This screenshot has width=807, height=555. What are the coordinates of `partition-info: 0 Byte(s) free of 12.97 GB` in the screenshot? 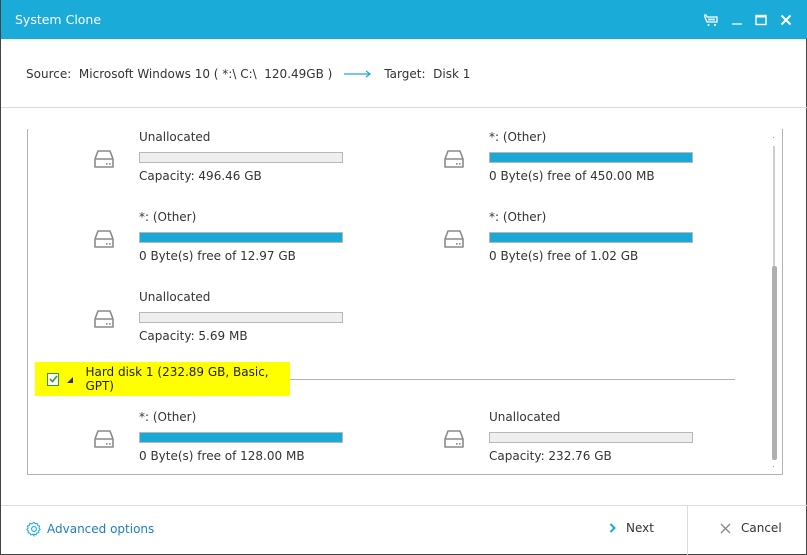 It's located at (217, 256).